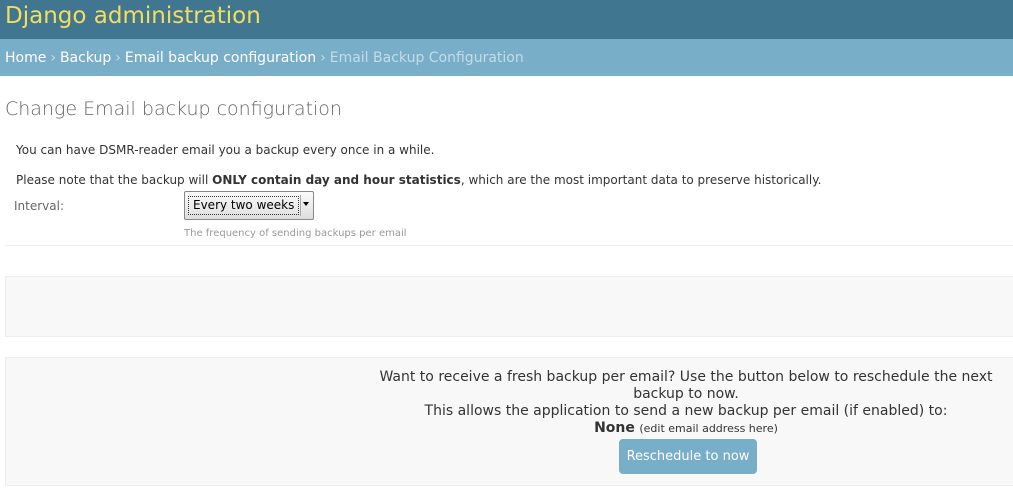 The width and height of the screenshot is (1013, 502). I want to click on intro-note-bold: ONLY contain day and hour statistics, so click(336, 180).